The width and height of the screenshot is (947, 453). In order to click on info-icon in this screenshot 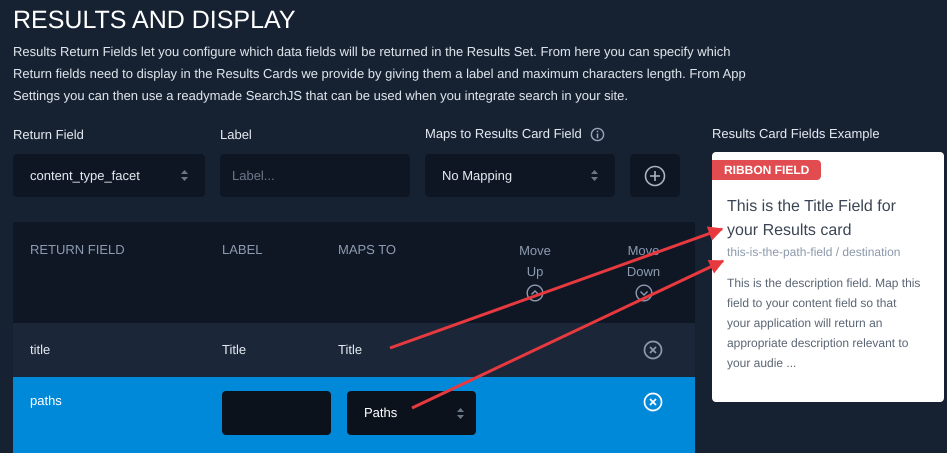, I will do `click(597, 134)`.